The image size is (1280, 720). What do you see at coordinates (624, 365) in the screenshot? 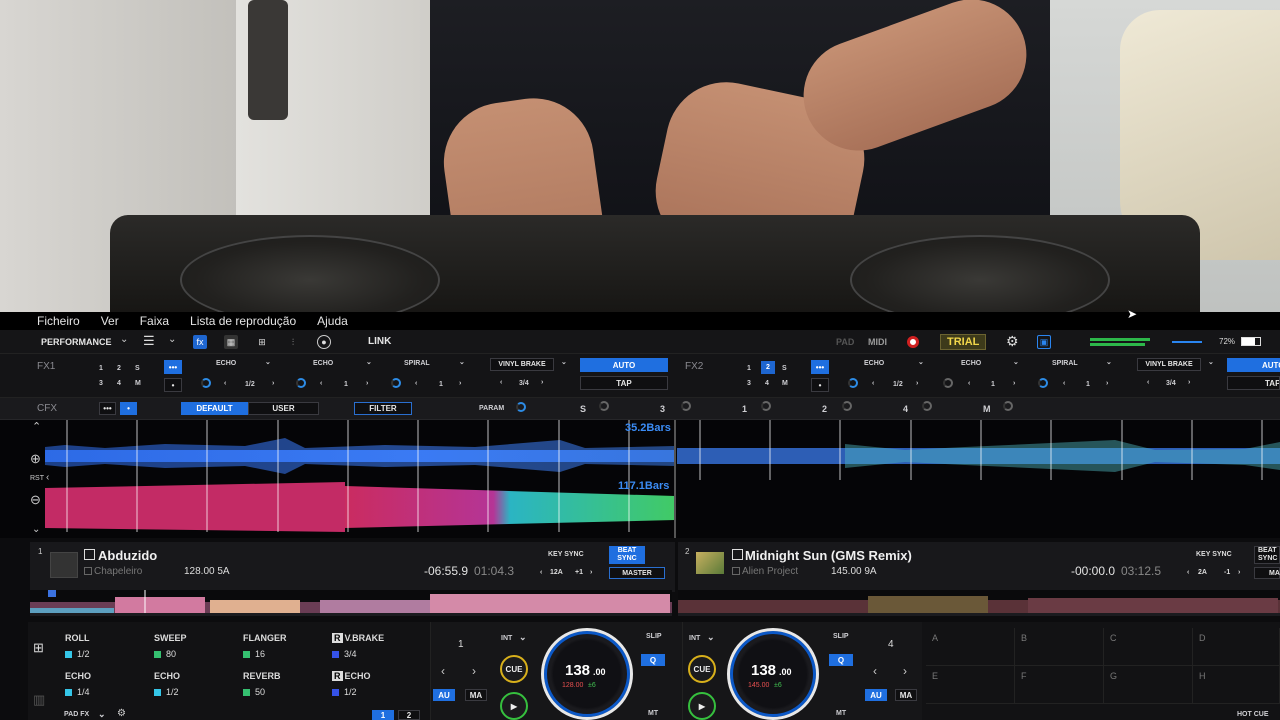
I see `fx1-auto-button: AUTO` at bounding box center [624, 365].